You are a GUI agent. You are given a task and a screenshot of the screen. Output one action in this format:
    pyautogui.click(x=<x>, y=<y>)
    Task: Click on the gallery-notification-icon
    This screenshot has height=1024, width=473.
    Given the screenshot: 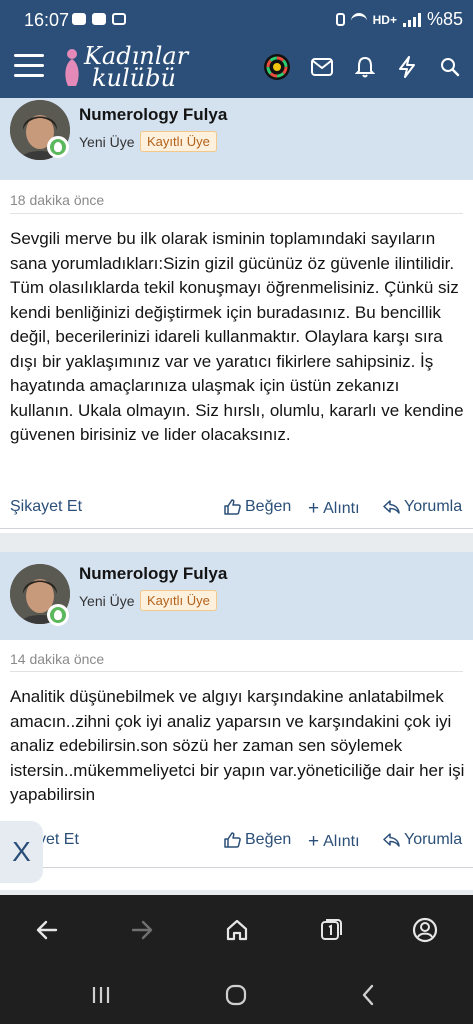 What is the action you would take?
    pyautogui.click(x=99, y=19)
    